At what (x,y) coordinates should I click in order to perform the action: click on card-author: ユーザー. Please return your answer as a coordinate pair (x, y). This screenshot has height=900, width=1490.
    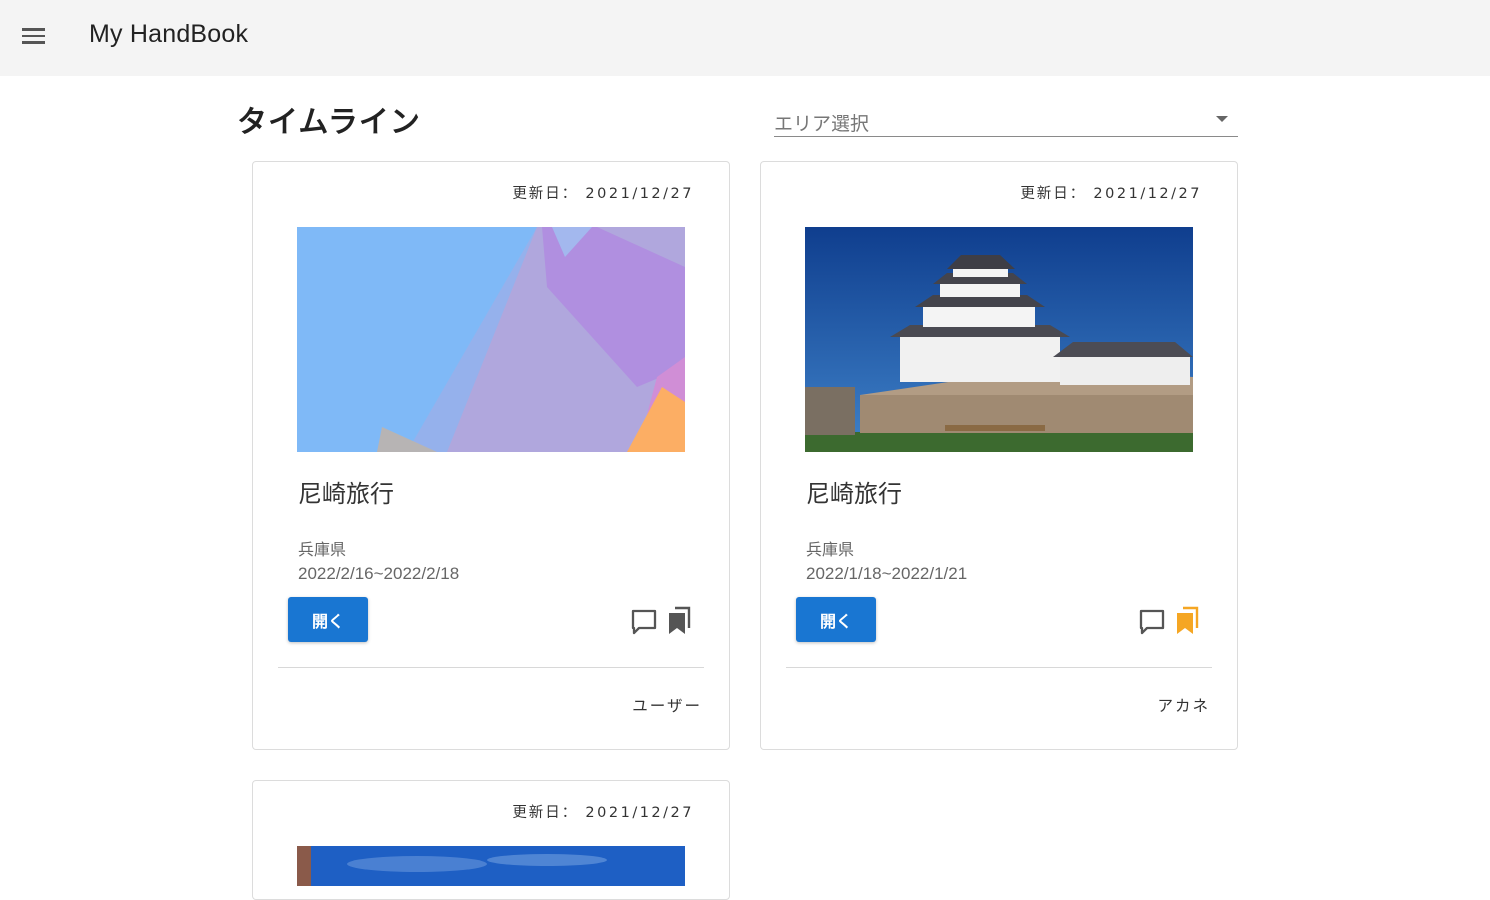
    Looking at the image, I should click on (667, 706).